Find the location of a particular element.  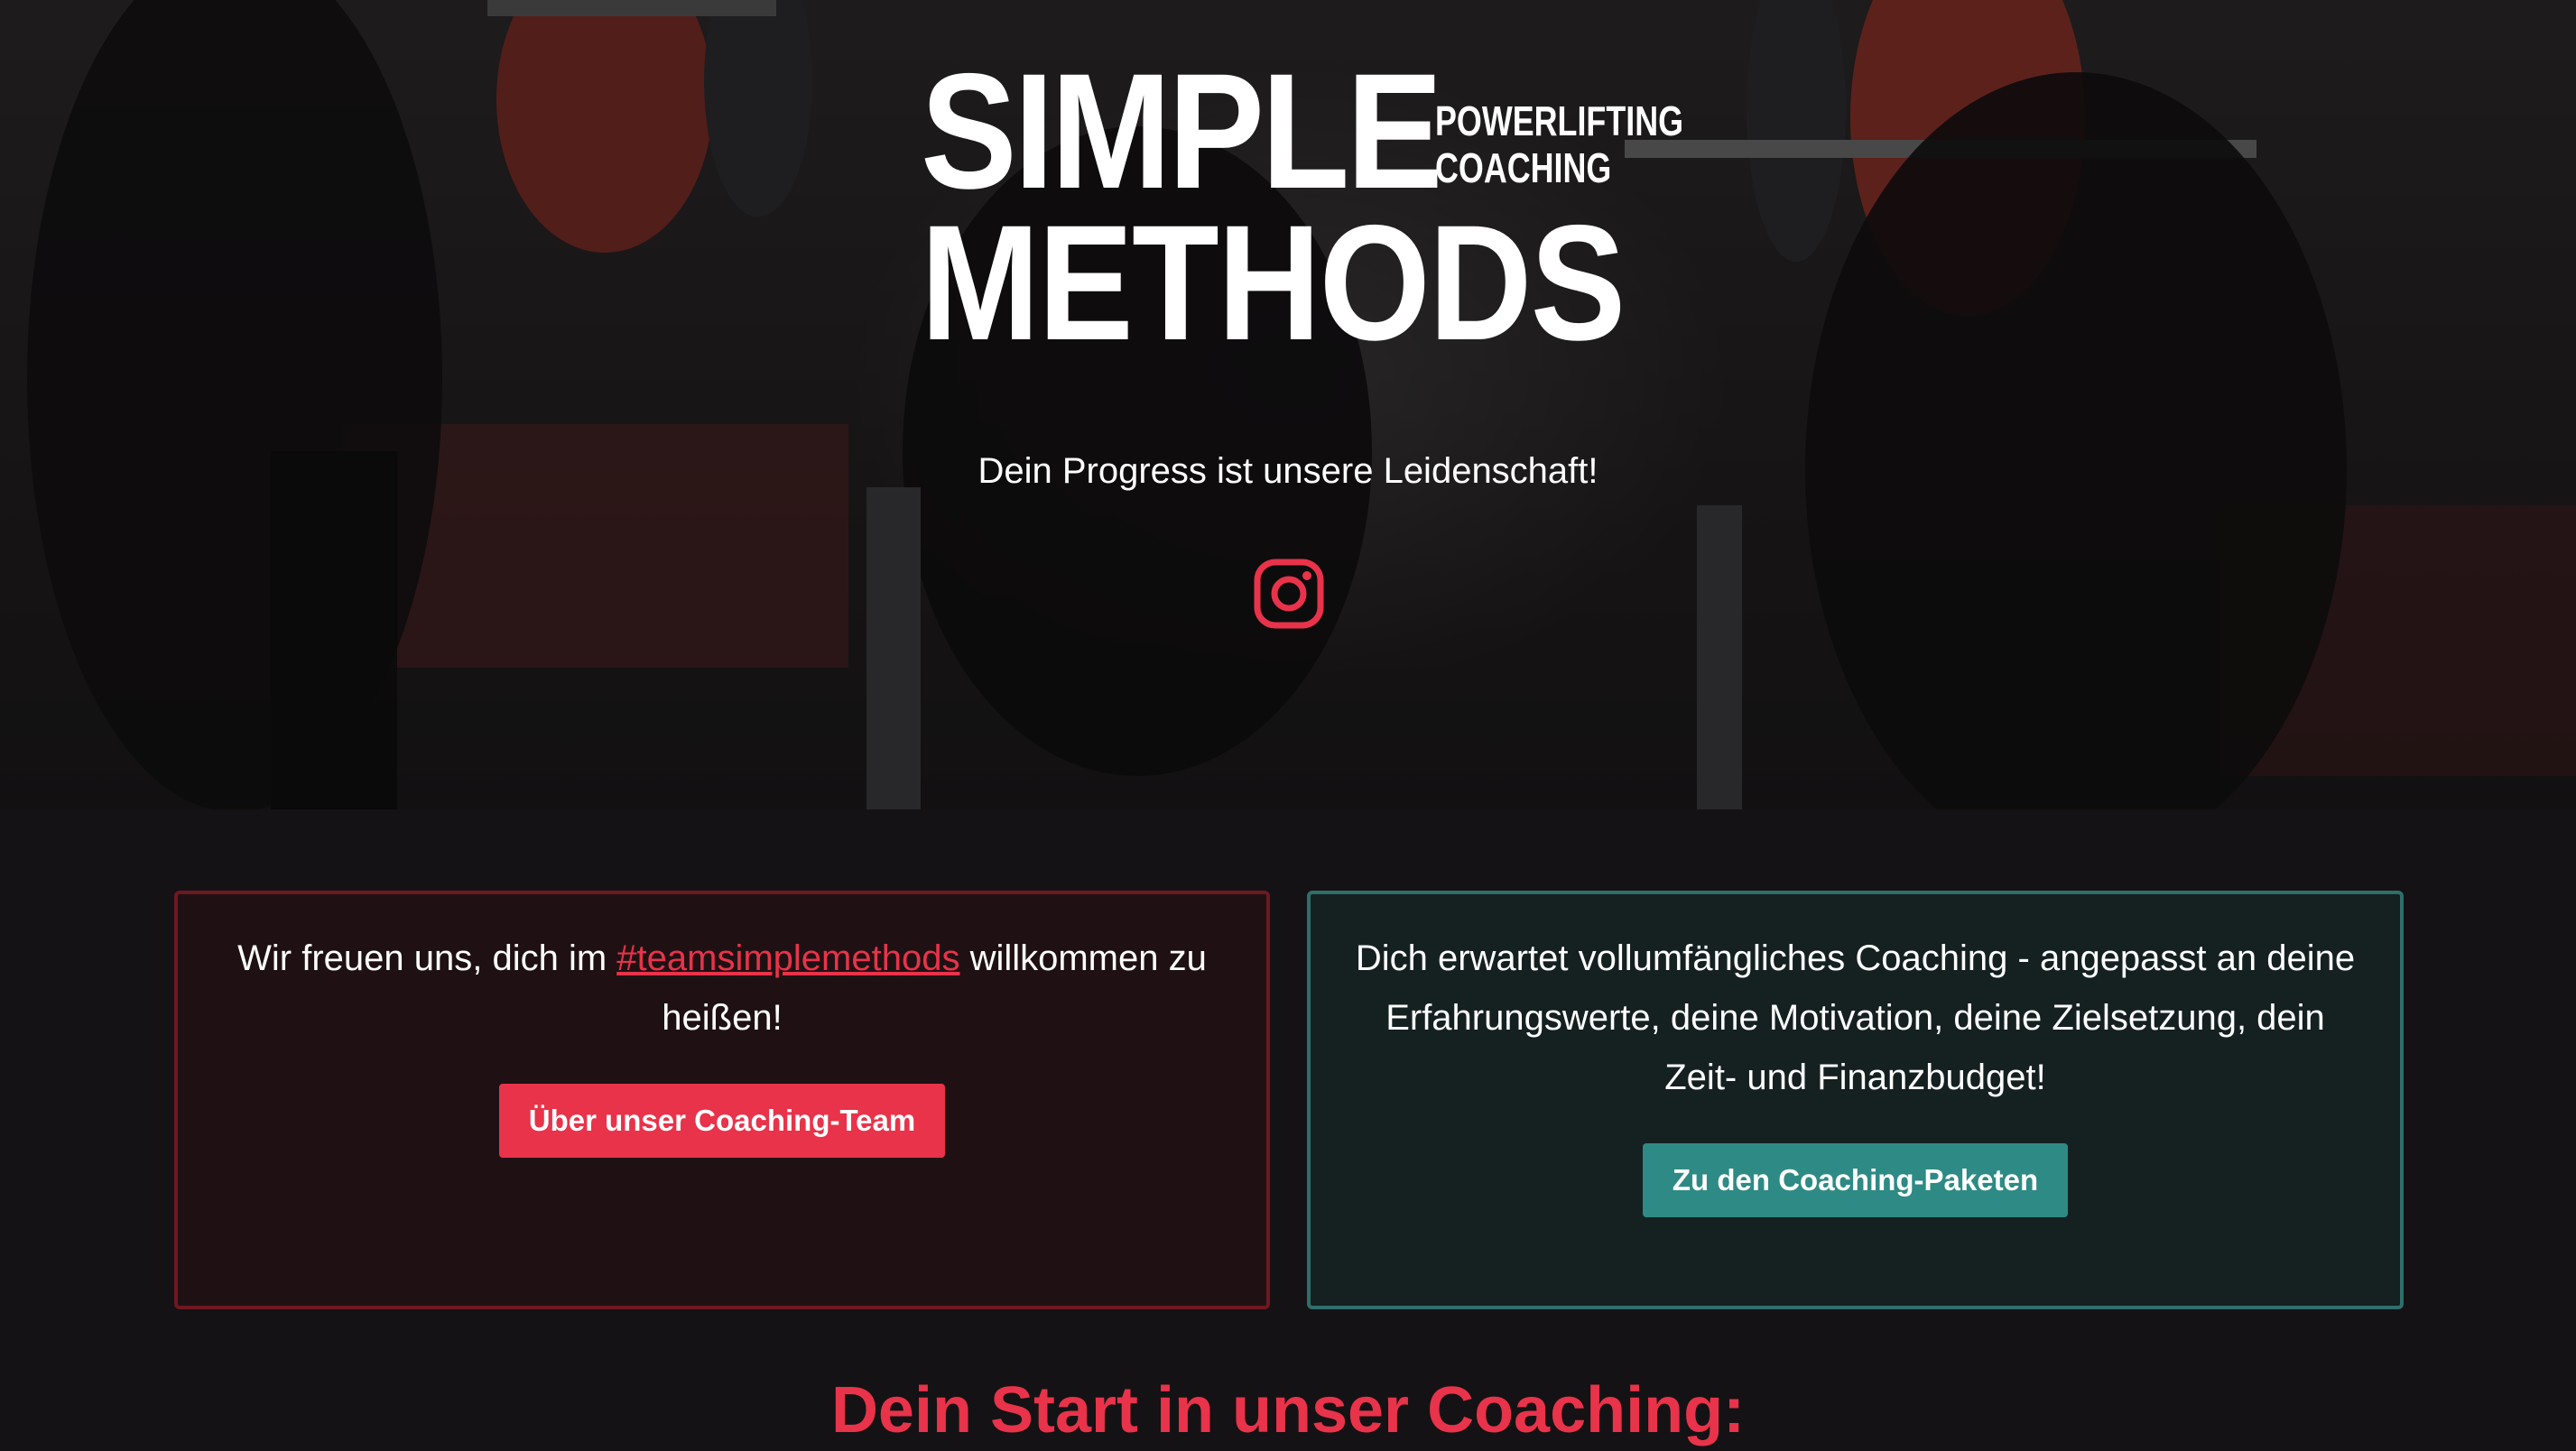

team-text-before: Wir freuen uns, dich im is located at coordinates (427, 958).